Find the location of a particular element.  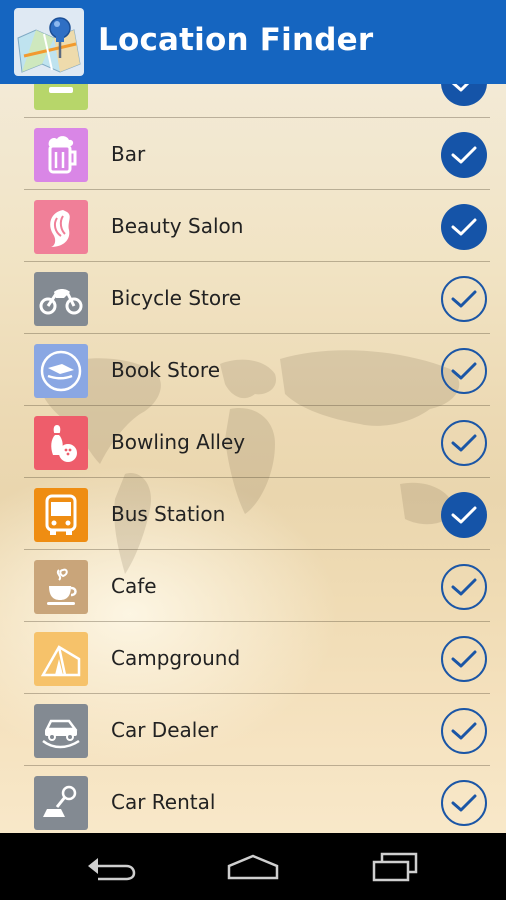

car-key-icon is located at coordinates (61, 803).